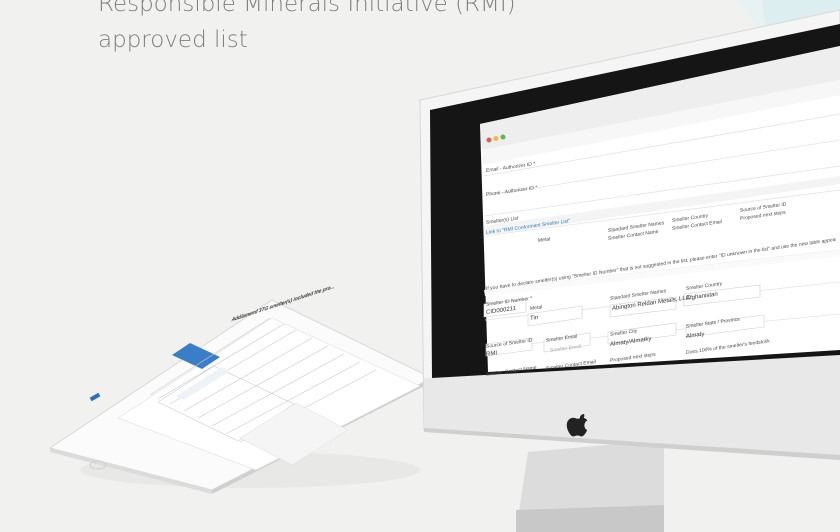 The height and width of the screenshot is (532, 840). I want to click on contact-name-label: Smelter Contact Name, so click(511, 371).